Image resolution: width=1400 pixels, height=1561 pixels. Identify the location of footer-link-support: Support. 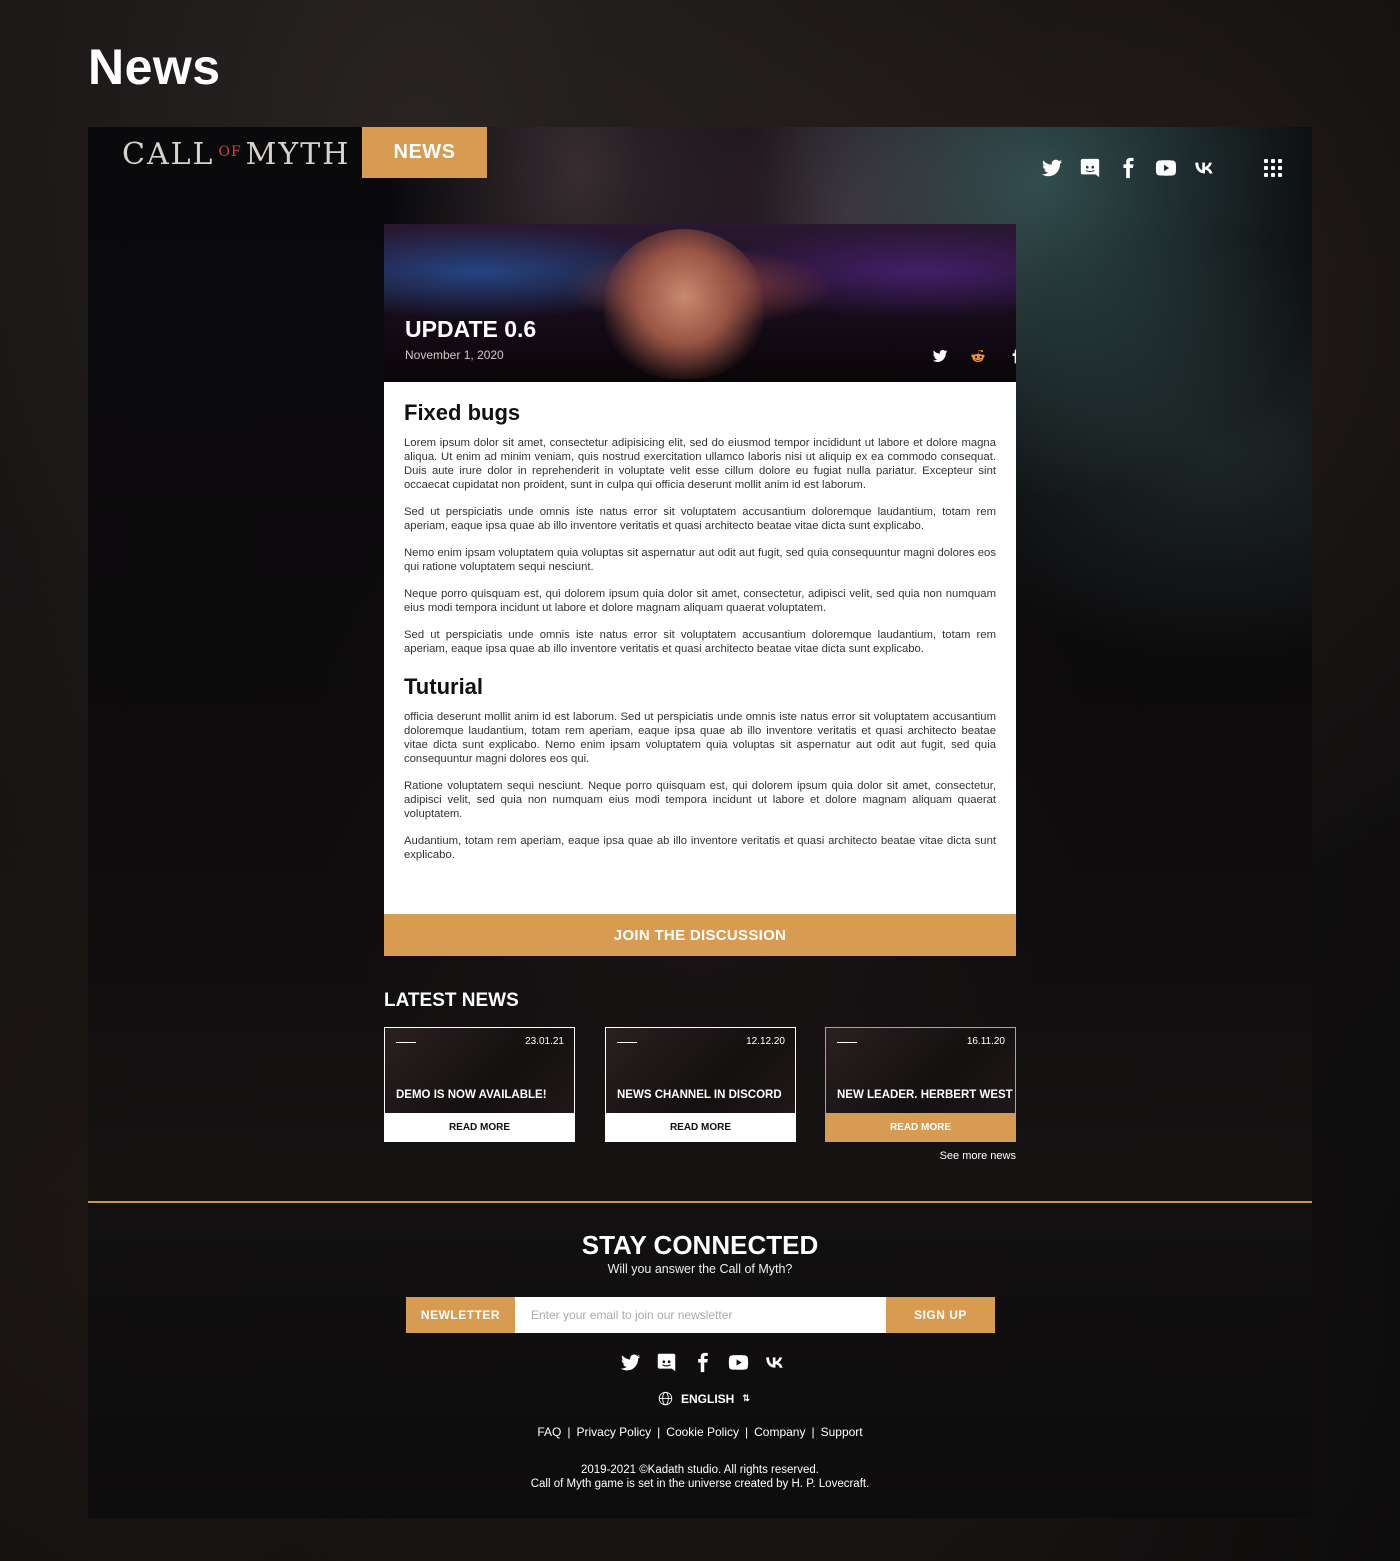
(842, 1432).